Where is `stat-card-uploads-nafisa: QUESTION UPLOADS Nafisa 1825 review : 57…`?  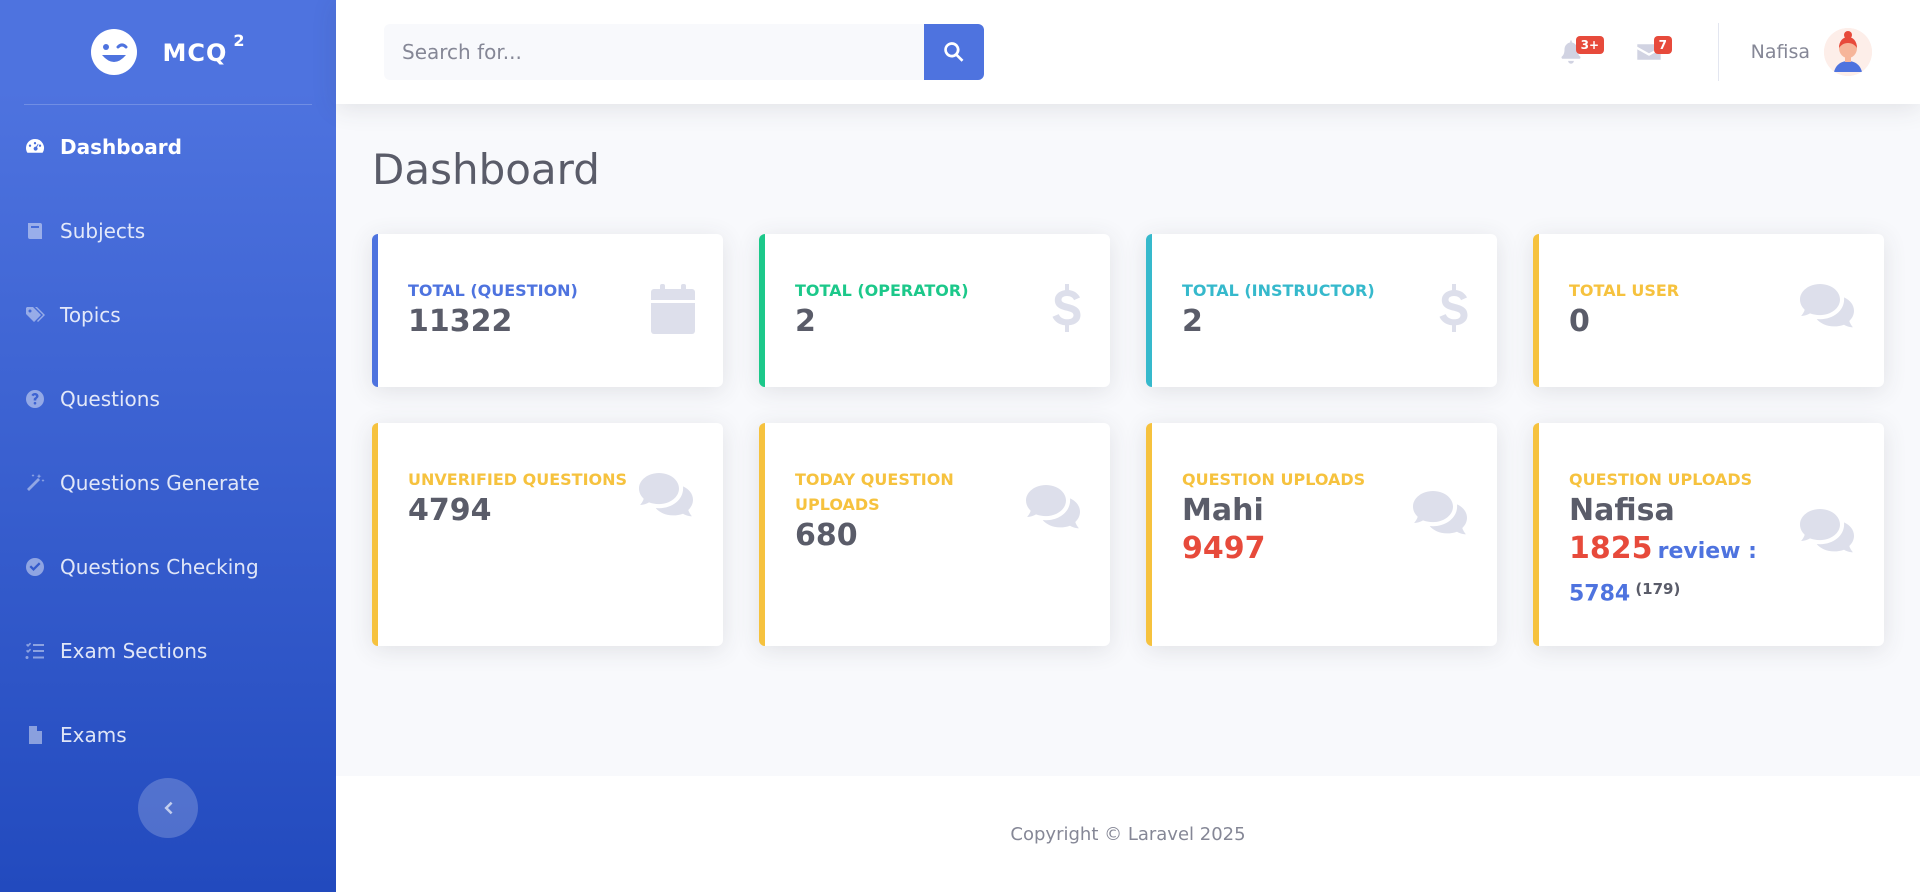
stat-card-uploads-nafisa: QUESTION UPLOADS Nafisa 1825 review : 57… is located at coordinates (1708, 534).